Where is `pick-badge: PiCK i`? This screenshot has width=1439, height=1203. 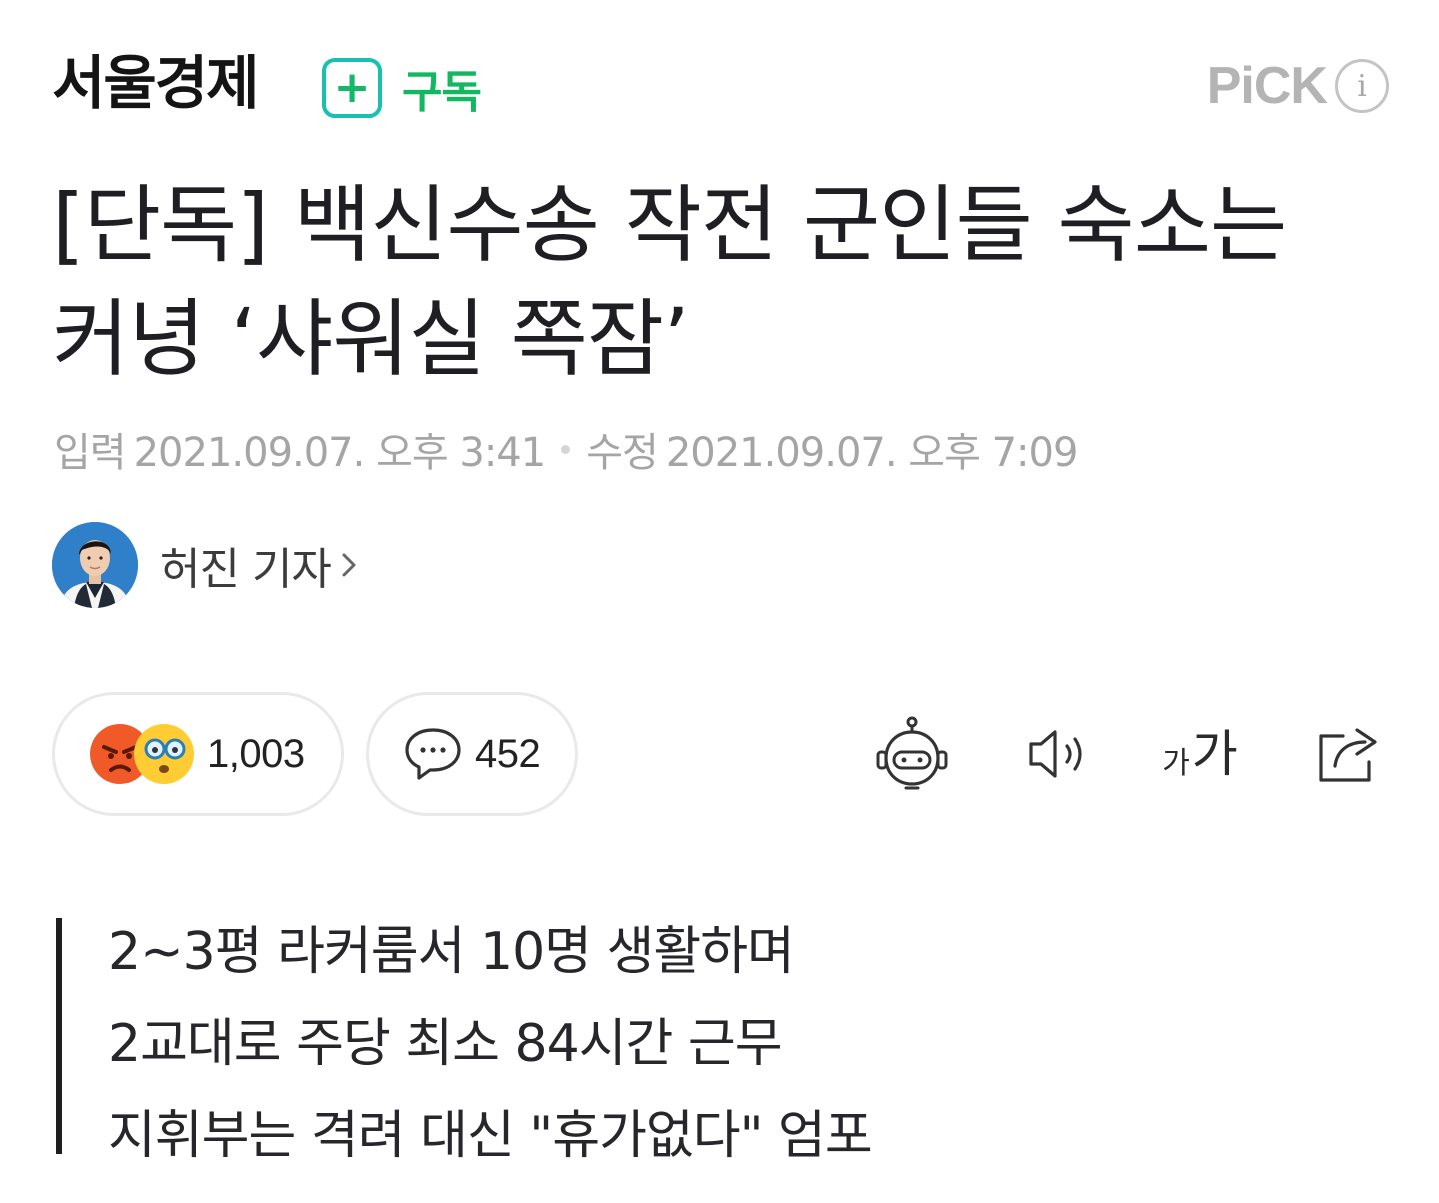 pick-badge: PiCK i is located at coordinates (1298, 86).